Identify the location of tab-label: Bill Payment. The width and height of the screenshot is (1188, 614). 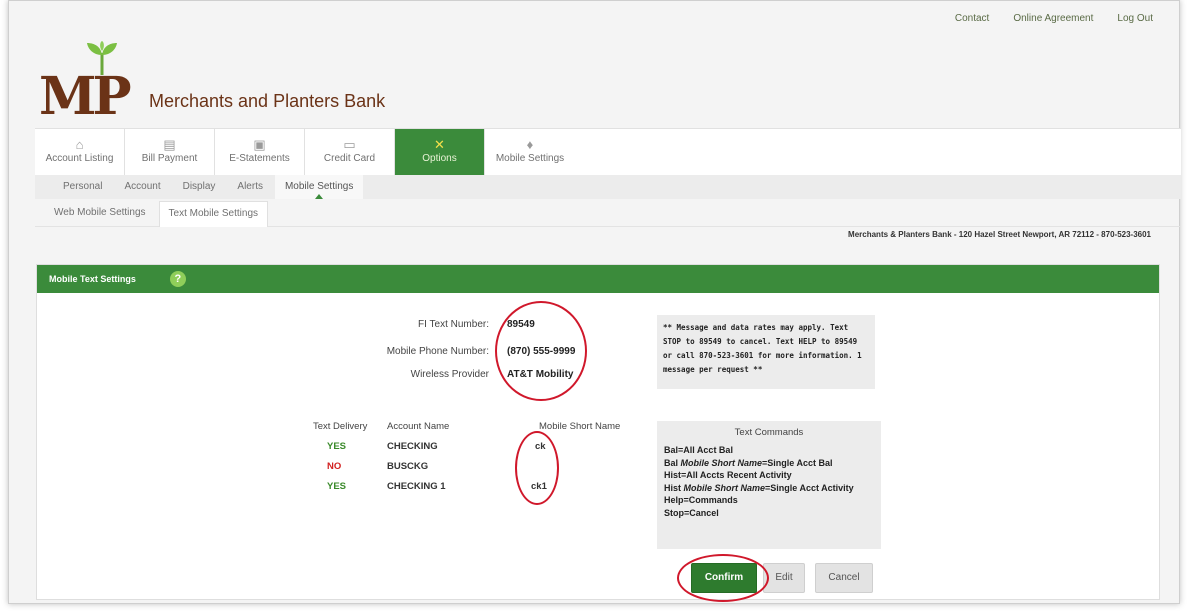
(169, 158).